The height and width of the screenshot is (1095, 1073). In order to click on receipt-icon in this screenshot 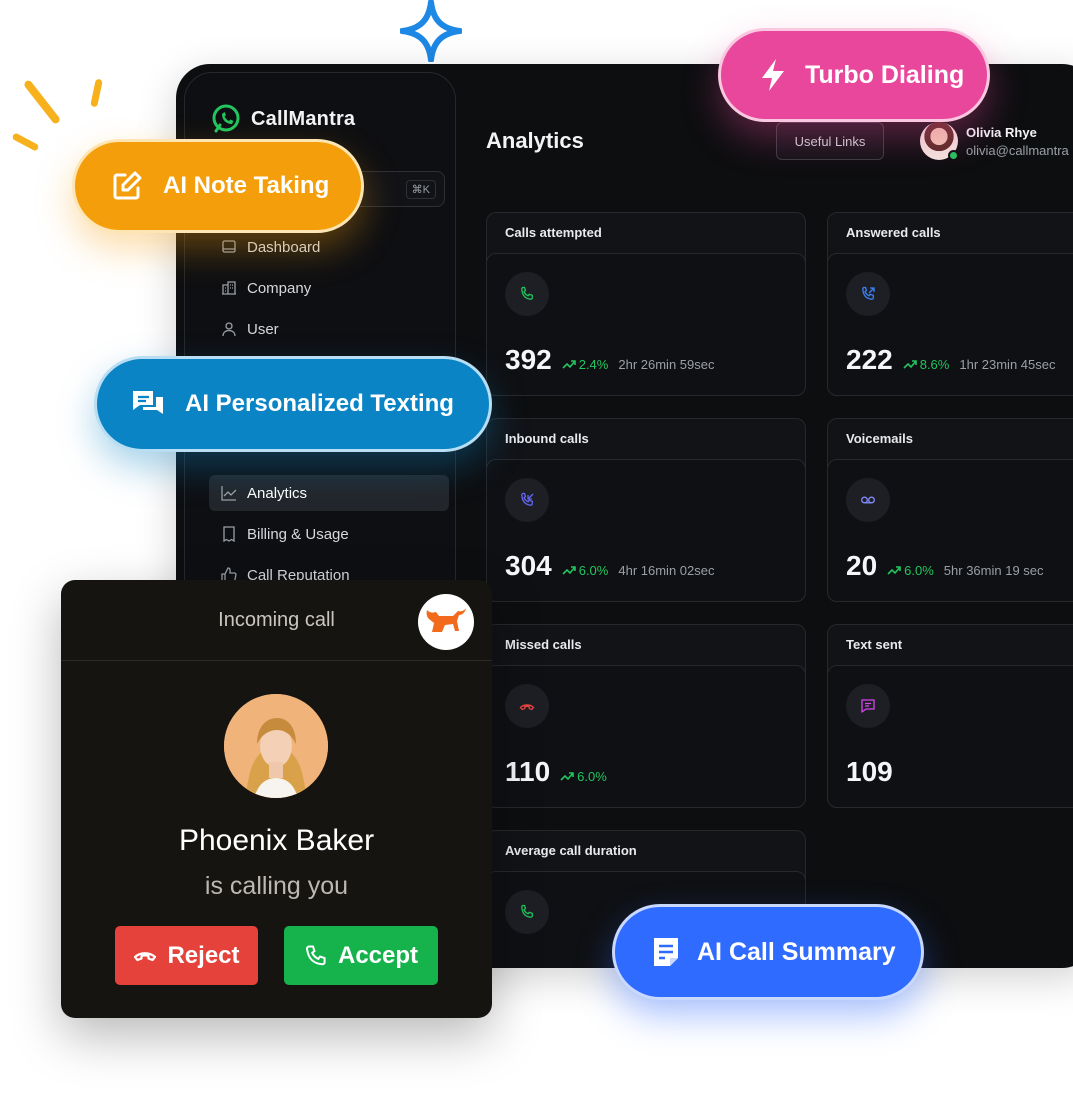, I will do `click(229, 534)`.